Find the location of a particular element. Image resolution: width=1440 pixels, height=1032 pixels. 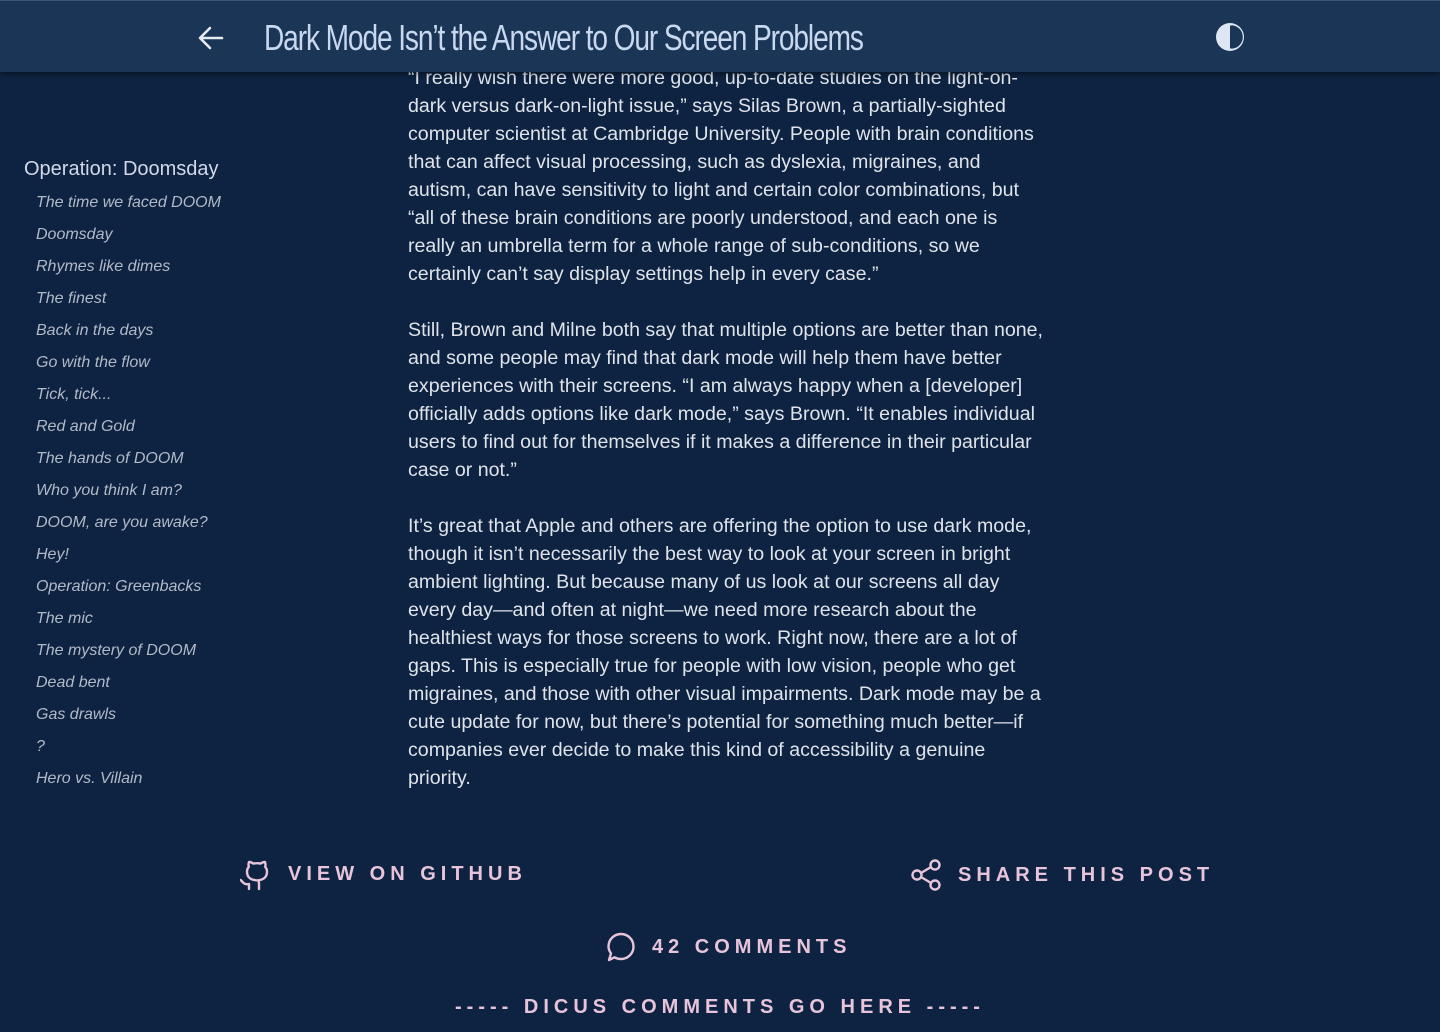

view-on-github-button: VIEW ON GITHUB is located at coordinates (383, 874).